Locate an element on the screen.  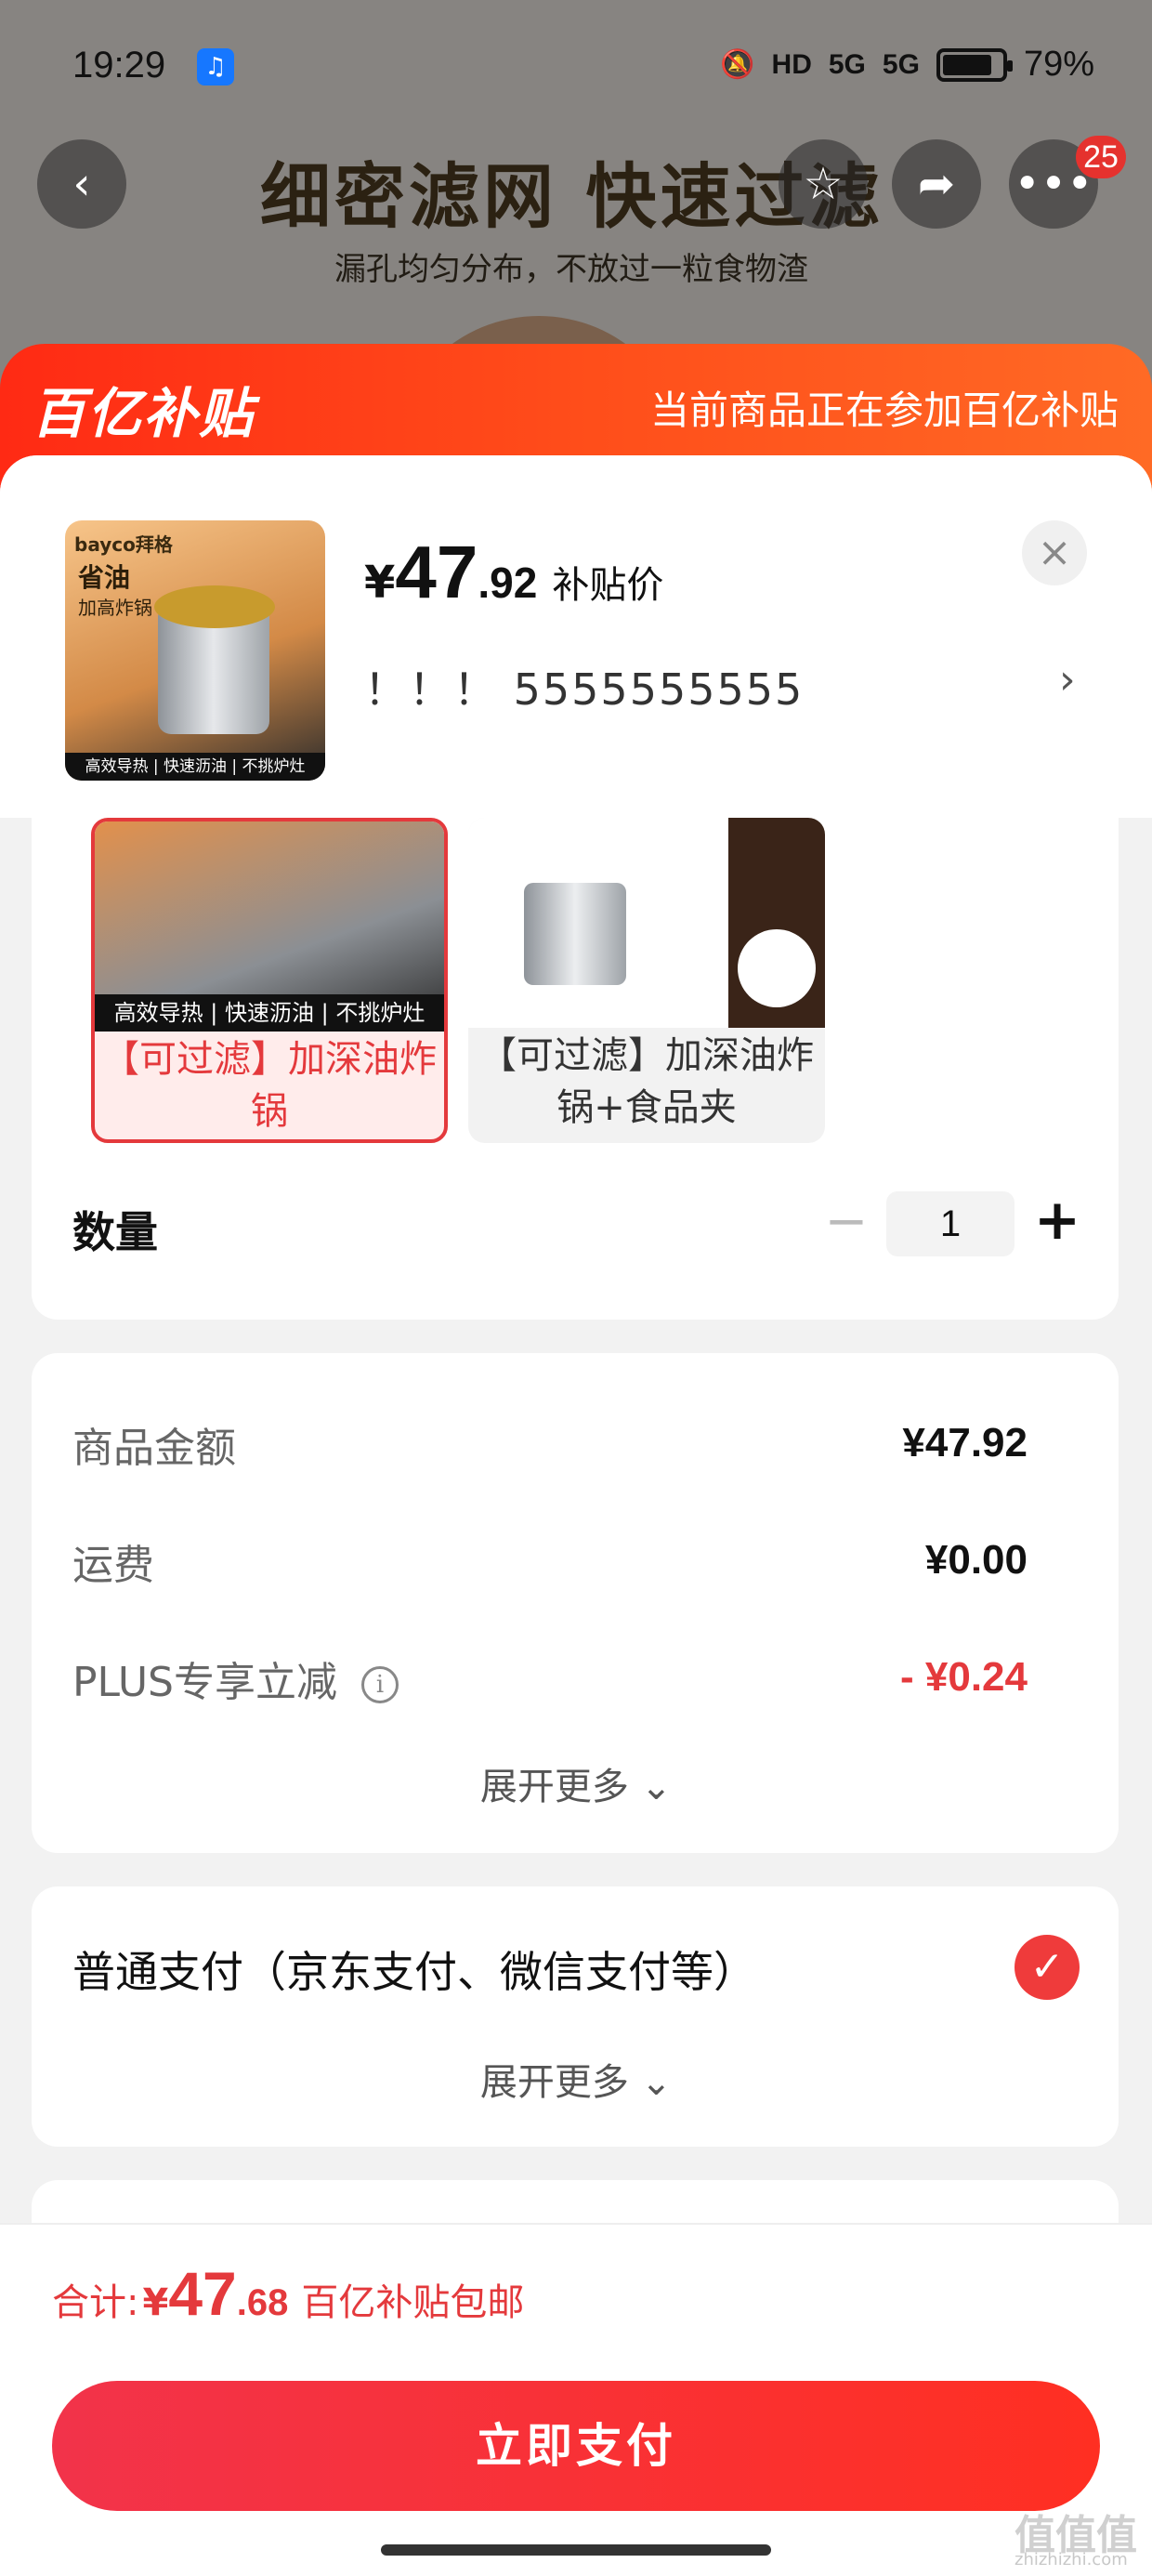
thumb-tag-secondary: 加高炸锅 is located at coordinates (115, 608).